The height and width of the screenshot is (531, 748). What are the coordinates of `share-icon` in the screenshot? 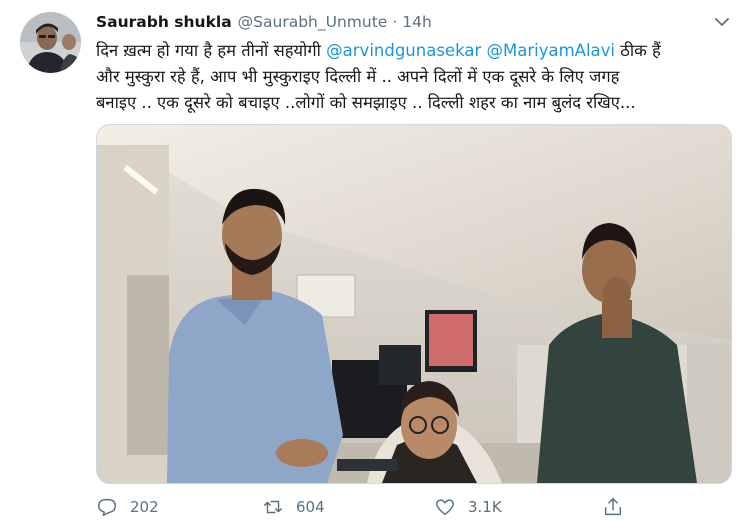 It's located at (613, 507).